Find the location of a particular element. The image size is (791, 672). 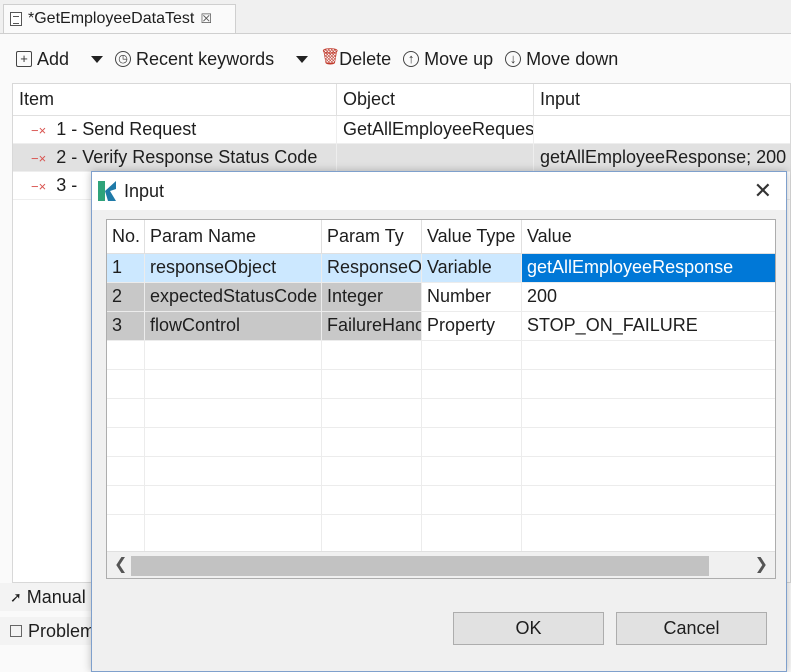

param-type: ResponseO is located at coordinates (372, 268).